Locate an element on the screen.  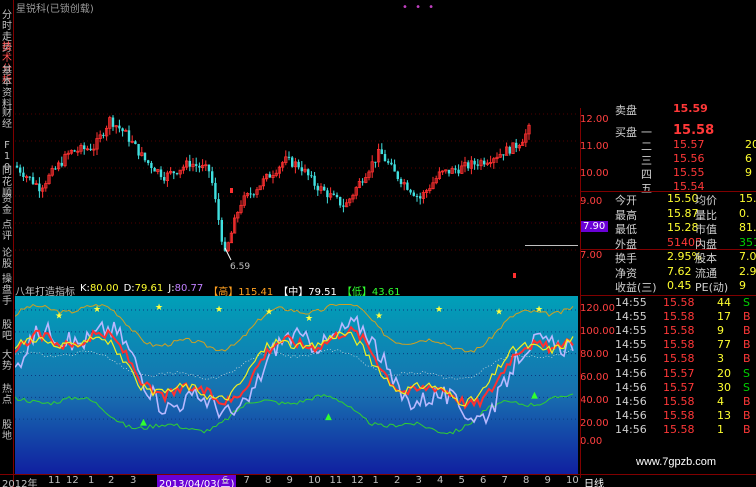
window-title: 星锐科(已锁创载) is located at coordinates (55, 9).